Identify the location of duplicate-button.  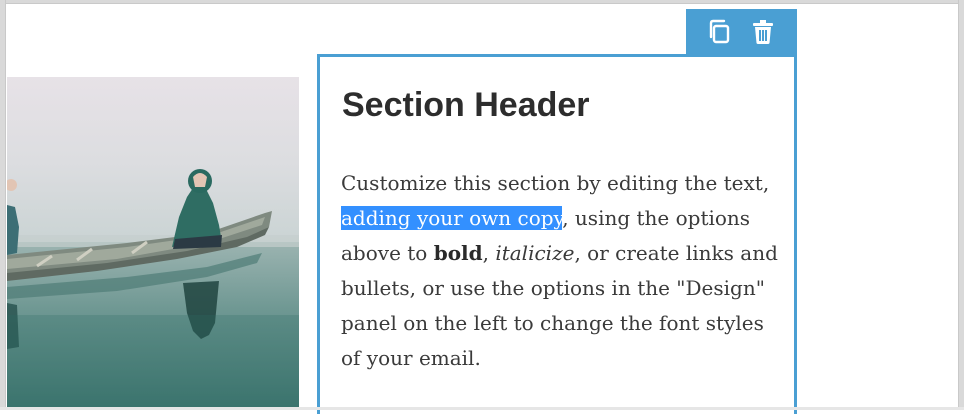
(720, 32).